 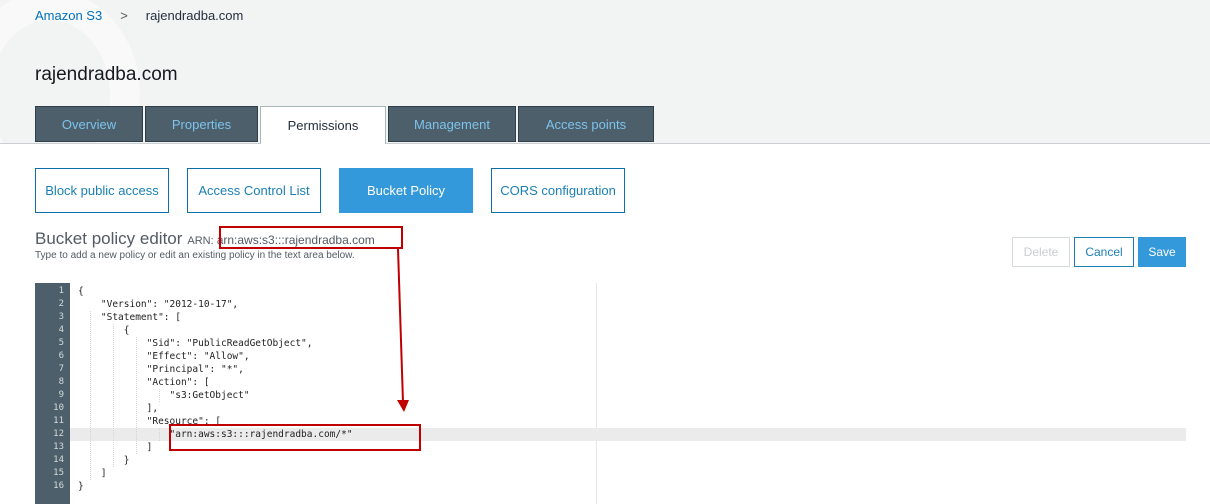 I want to click on editor-title: Bucket policy editor, so click(x=109, y=238).